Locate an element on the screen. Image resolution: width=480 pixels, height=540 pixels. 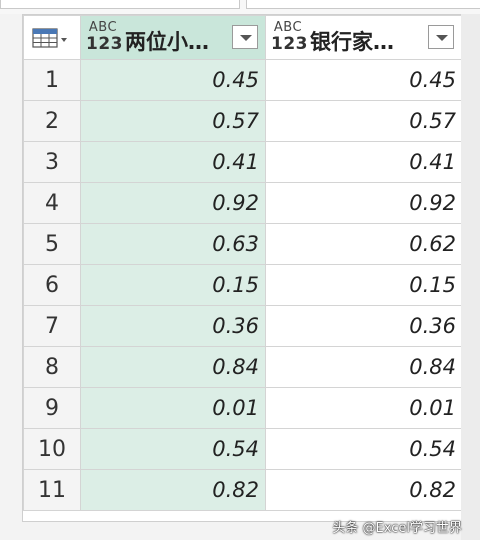
cell-col1: 0.45 is located at coordinates (173, 80).